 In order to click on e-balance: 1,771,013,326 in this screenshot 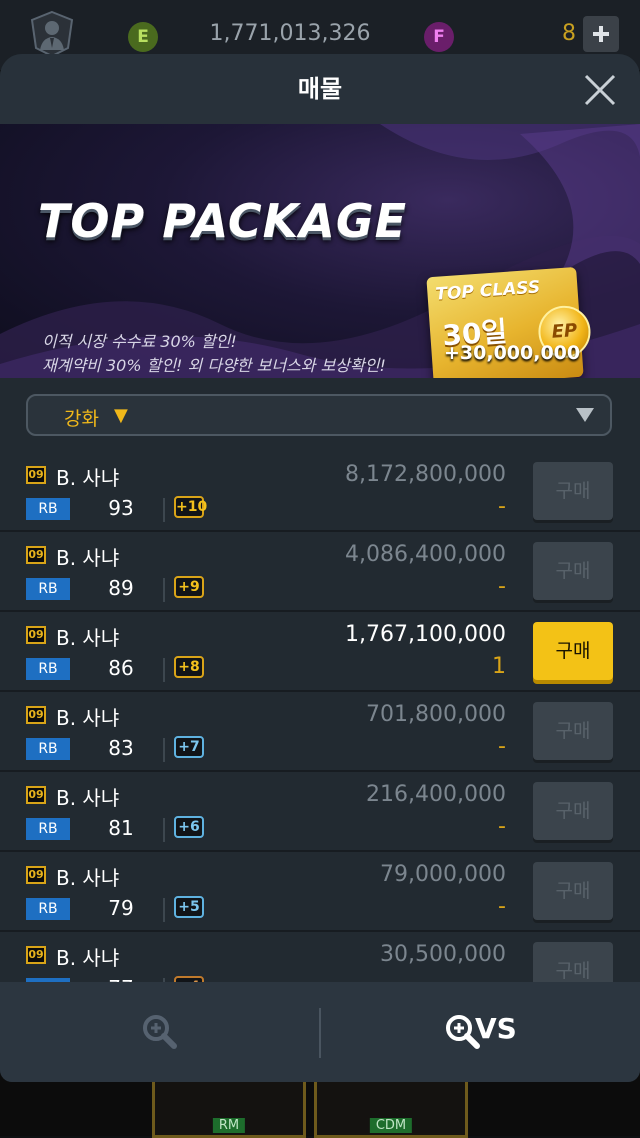, I will do `click(290, 33)`.